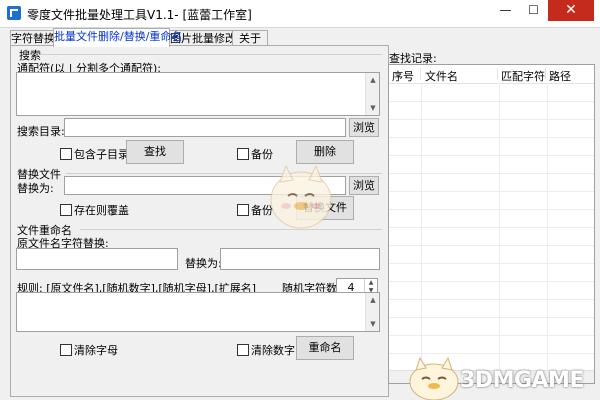 The width and height of the screenshot is (600, 400). What do you see at coordinates (571, 10) in the screenshot?
I see `close-button: ✕` at bounding box center [571, 10].